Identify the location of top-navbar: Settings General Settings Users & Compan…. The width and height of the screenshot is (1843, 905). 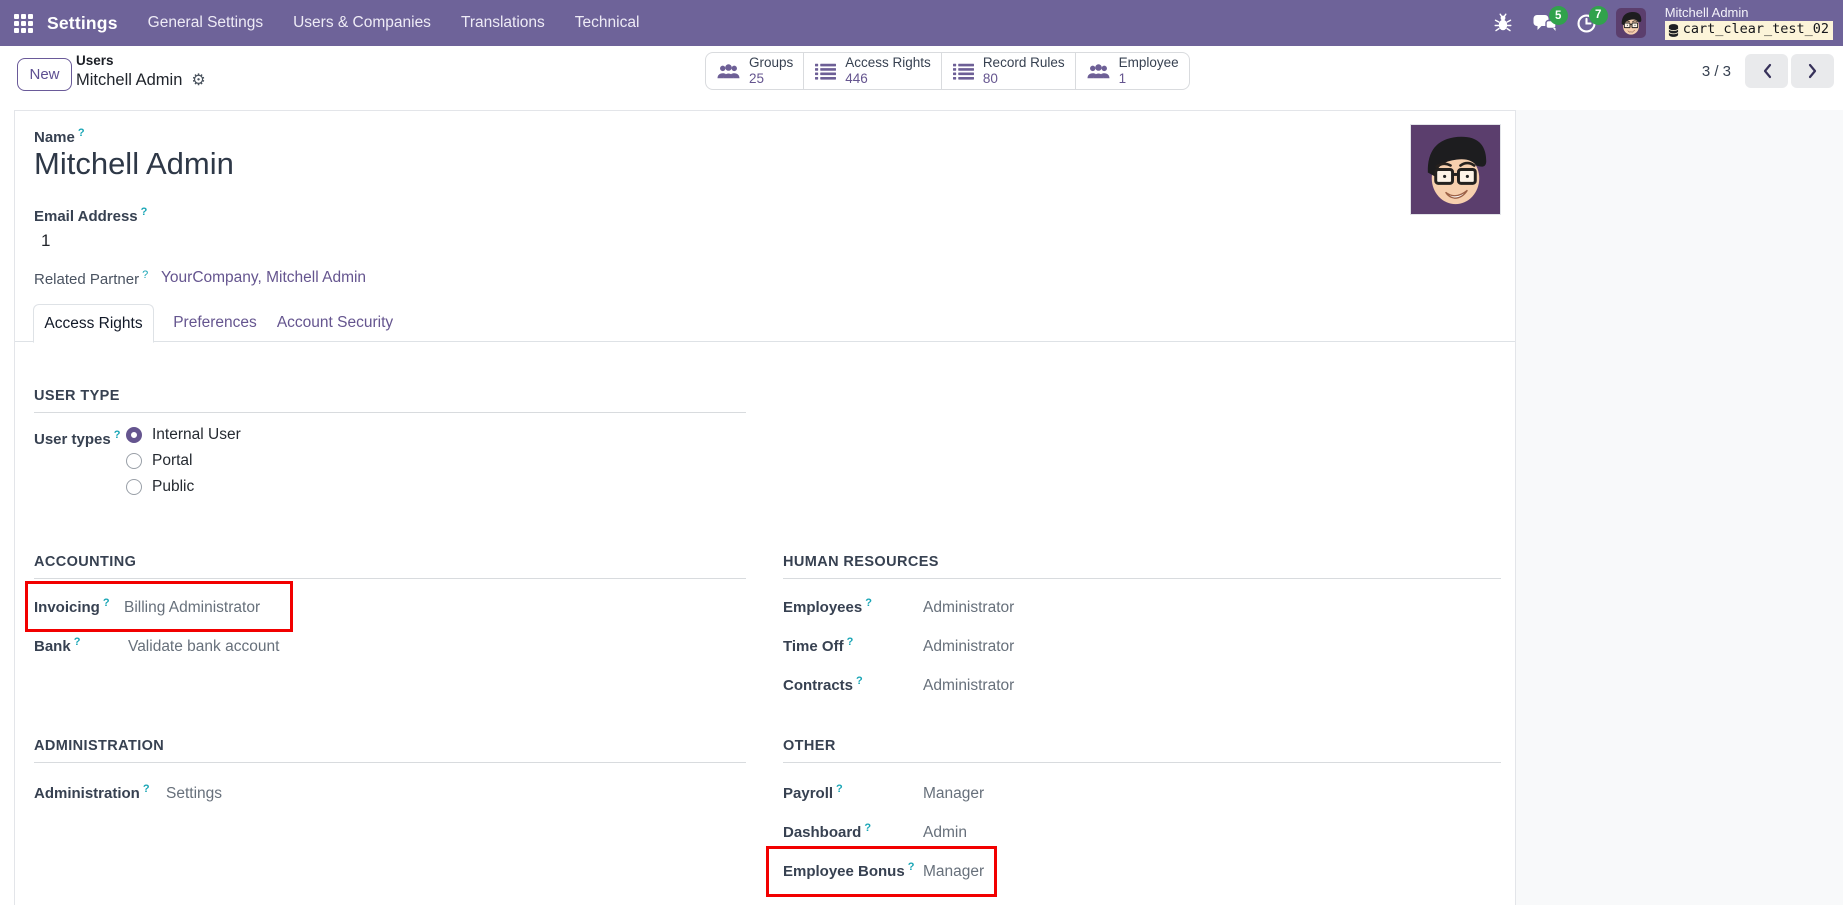
(921, 23).